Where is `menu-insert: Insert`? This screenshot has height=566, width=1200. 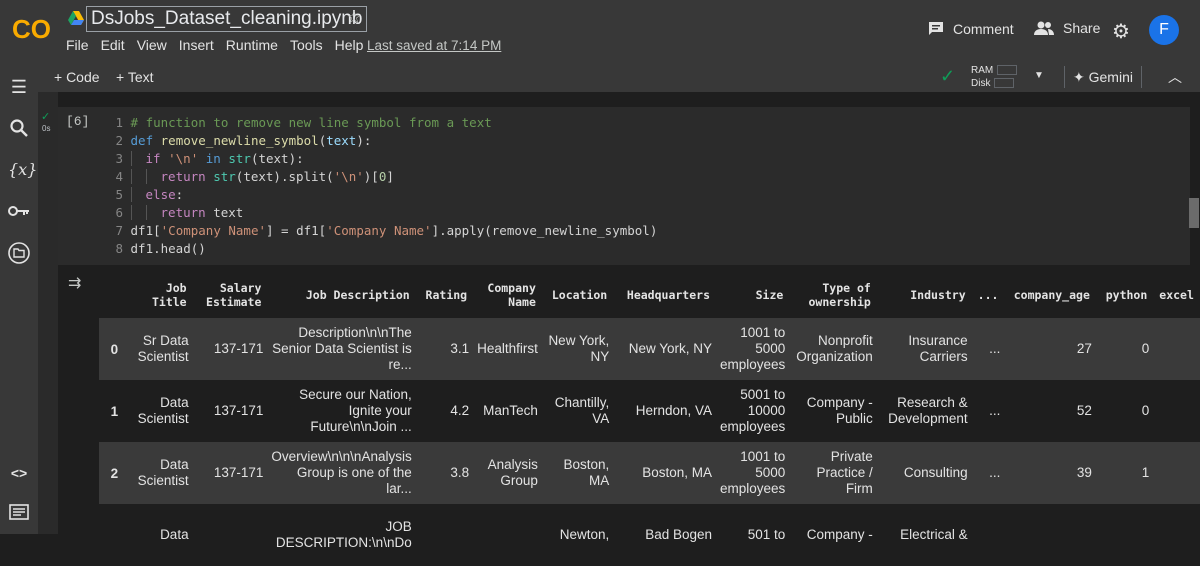
menu-insert: Insert is located at coordinates (196, 45).